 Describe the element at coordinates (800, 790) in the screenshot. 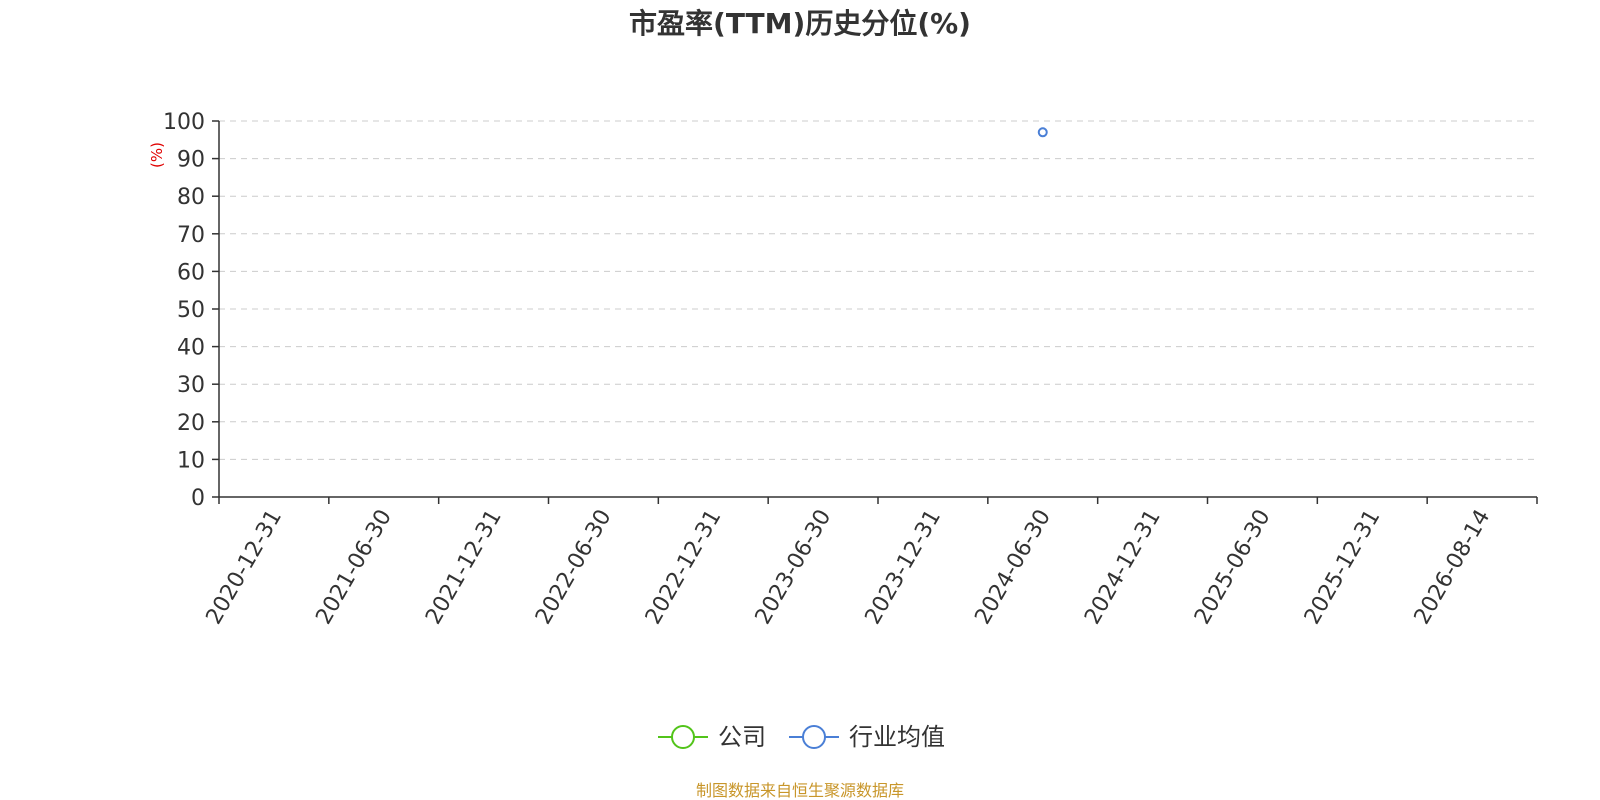

I see `data-source-note: 制图数据来自恒生聚源数据库` at that location.